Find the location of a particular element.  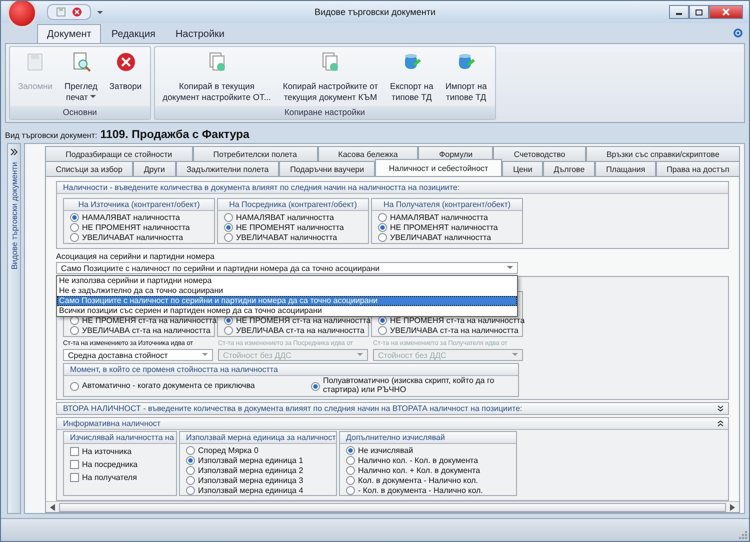

dropdown-option: Всички позиции със сериен и партиден номер да са точно асоциирани is located at coordinates (287, 311).